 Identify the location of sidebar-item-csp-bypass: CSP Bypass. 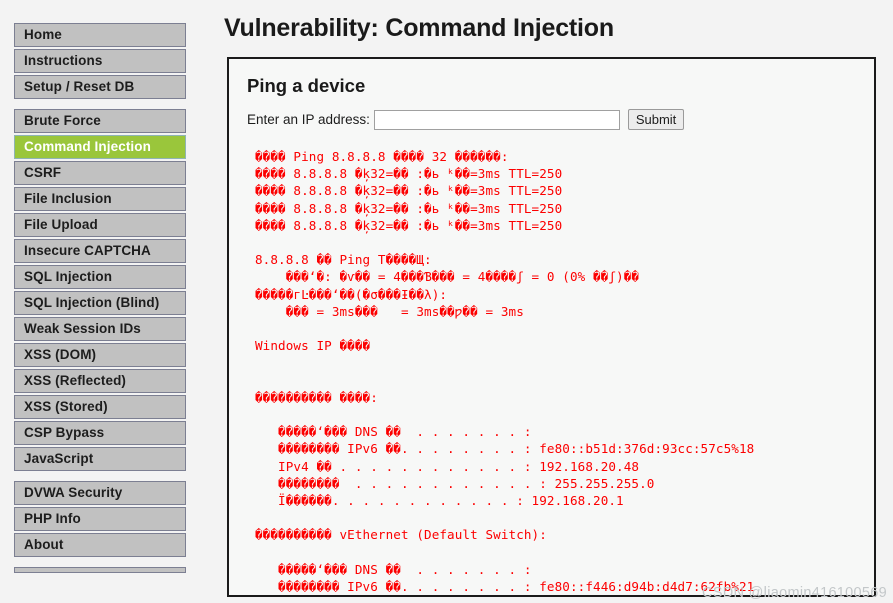
(100, 433).